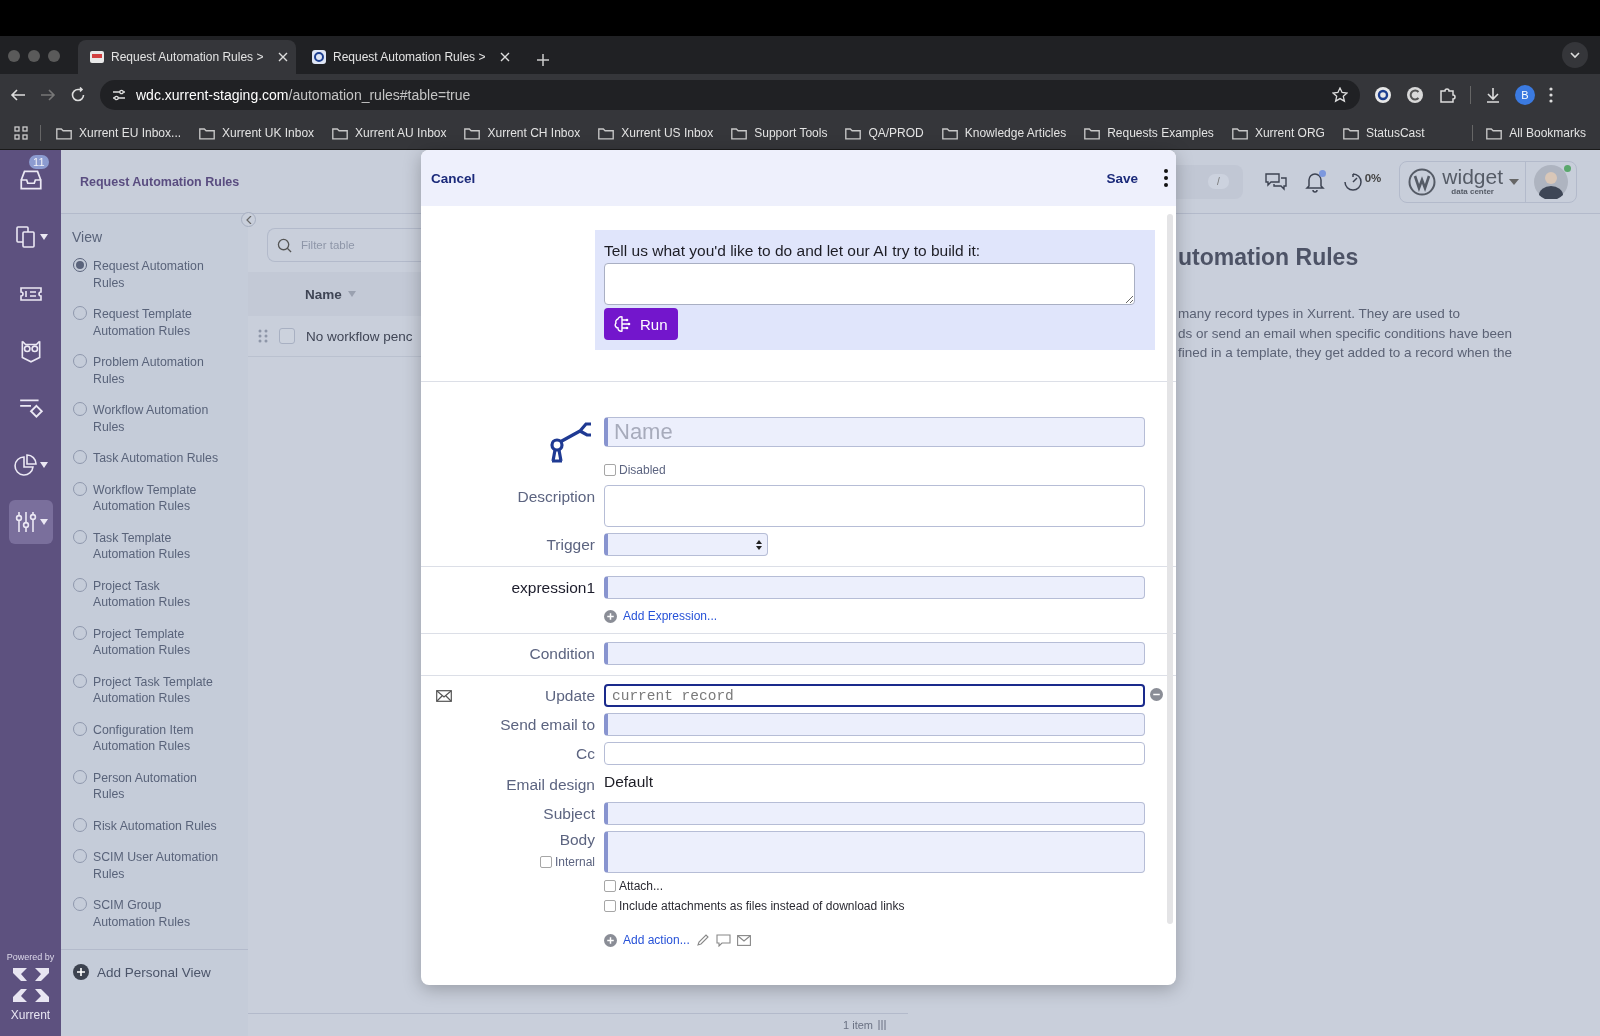 The image size is (1600, 1036). What do you see at coordinates (284, 245) in the screenshot?
I see `search-icon` at bounding box center [284, 245].